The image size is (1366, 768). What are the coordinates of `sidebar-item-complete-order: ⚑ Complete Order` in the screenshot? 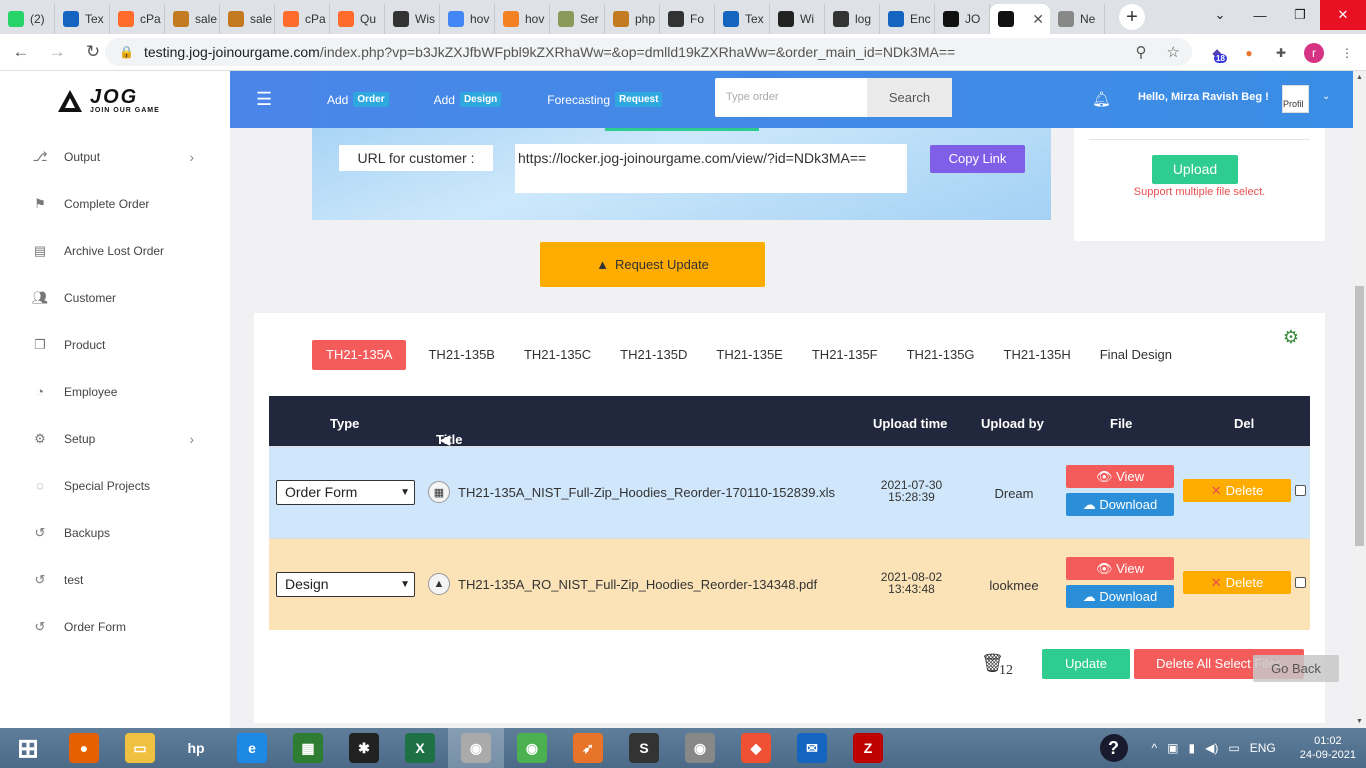 It's located at (115, 203).